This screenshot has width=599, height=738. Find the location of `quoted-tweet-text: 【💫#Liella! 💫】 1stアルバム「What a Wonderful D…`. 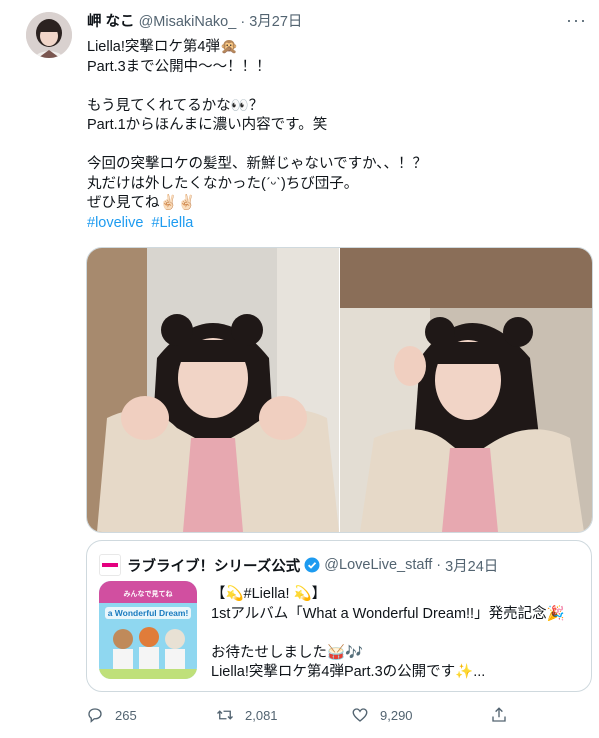

quoted-tweet-text: 【💫#Liella! 💫】 1stアルバム「What a Wonderful D… is located at coordinates (396, 634).